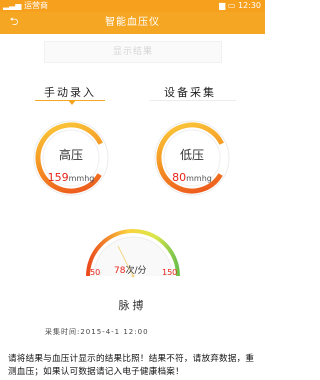  I want to click on clock: 12:30, so click(249, 5).